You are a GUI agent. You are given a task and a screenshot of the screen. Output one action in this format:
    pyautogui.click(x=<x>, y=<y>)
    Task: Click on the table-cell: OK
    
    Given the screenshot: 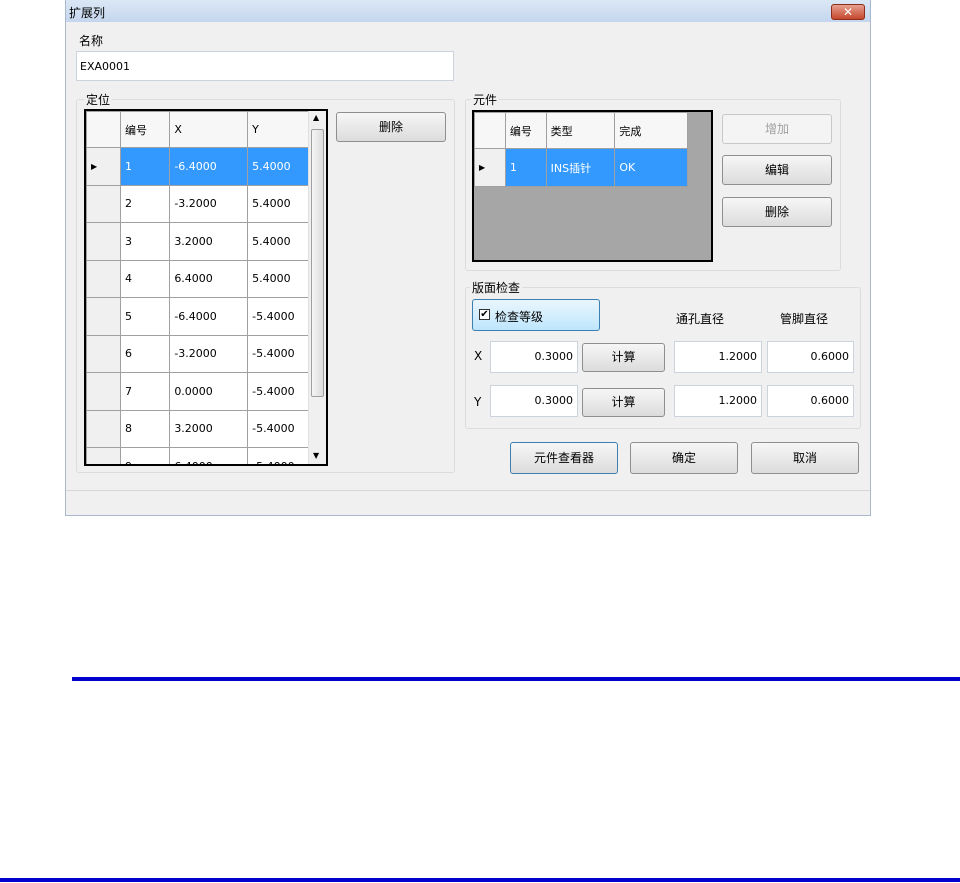 What is the action you would take?
    pyautogui.click(x=651, y=167)
    